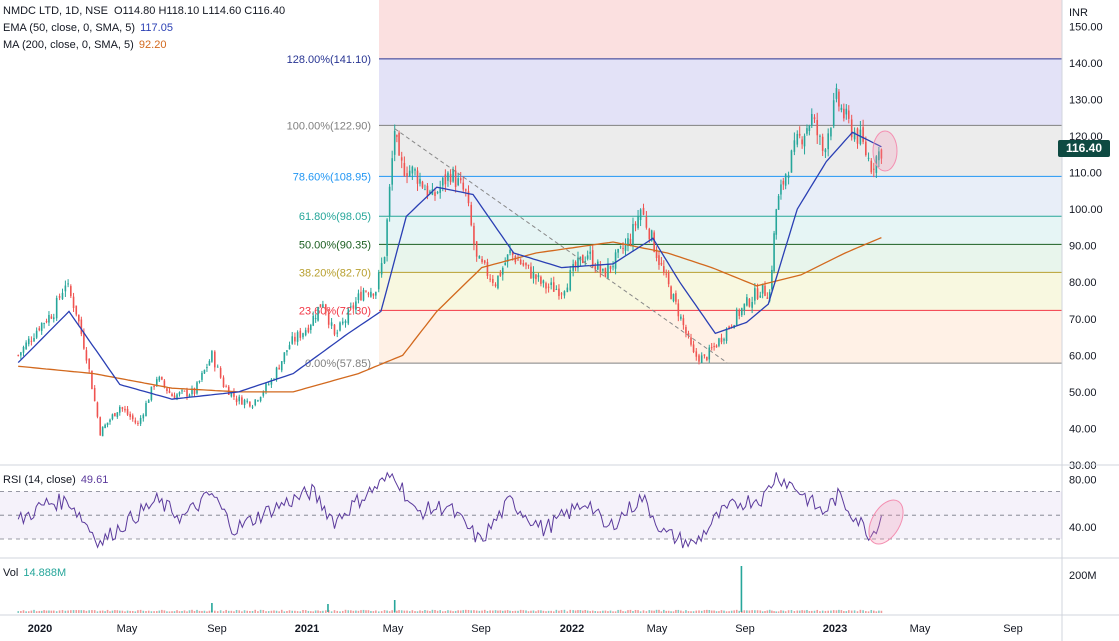 The width and height of the screenshot is (1119, 641). What do you see at coordinates (1086, 100) in the screenshot?
I see `price-tick-label: 130.00` at bounding box center [1086, 100].